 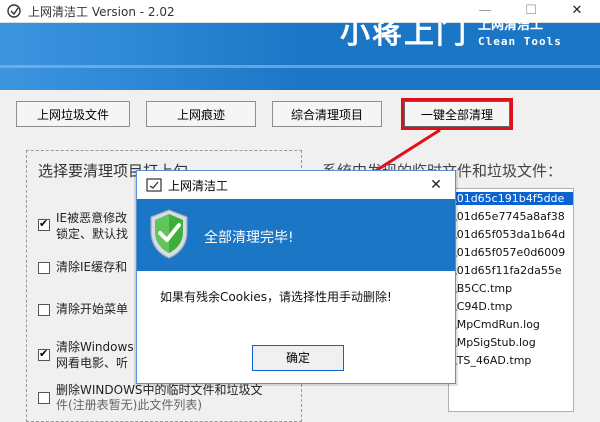 I want to click on file-list-item: \B5CC.tmp, so click(x=482, y=288).